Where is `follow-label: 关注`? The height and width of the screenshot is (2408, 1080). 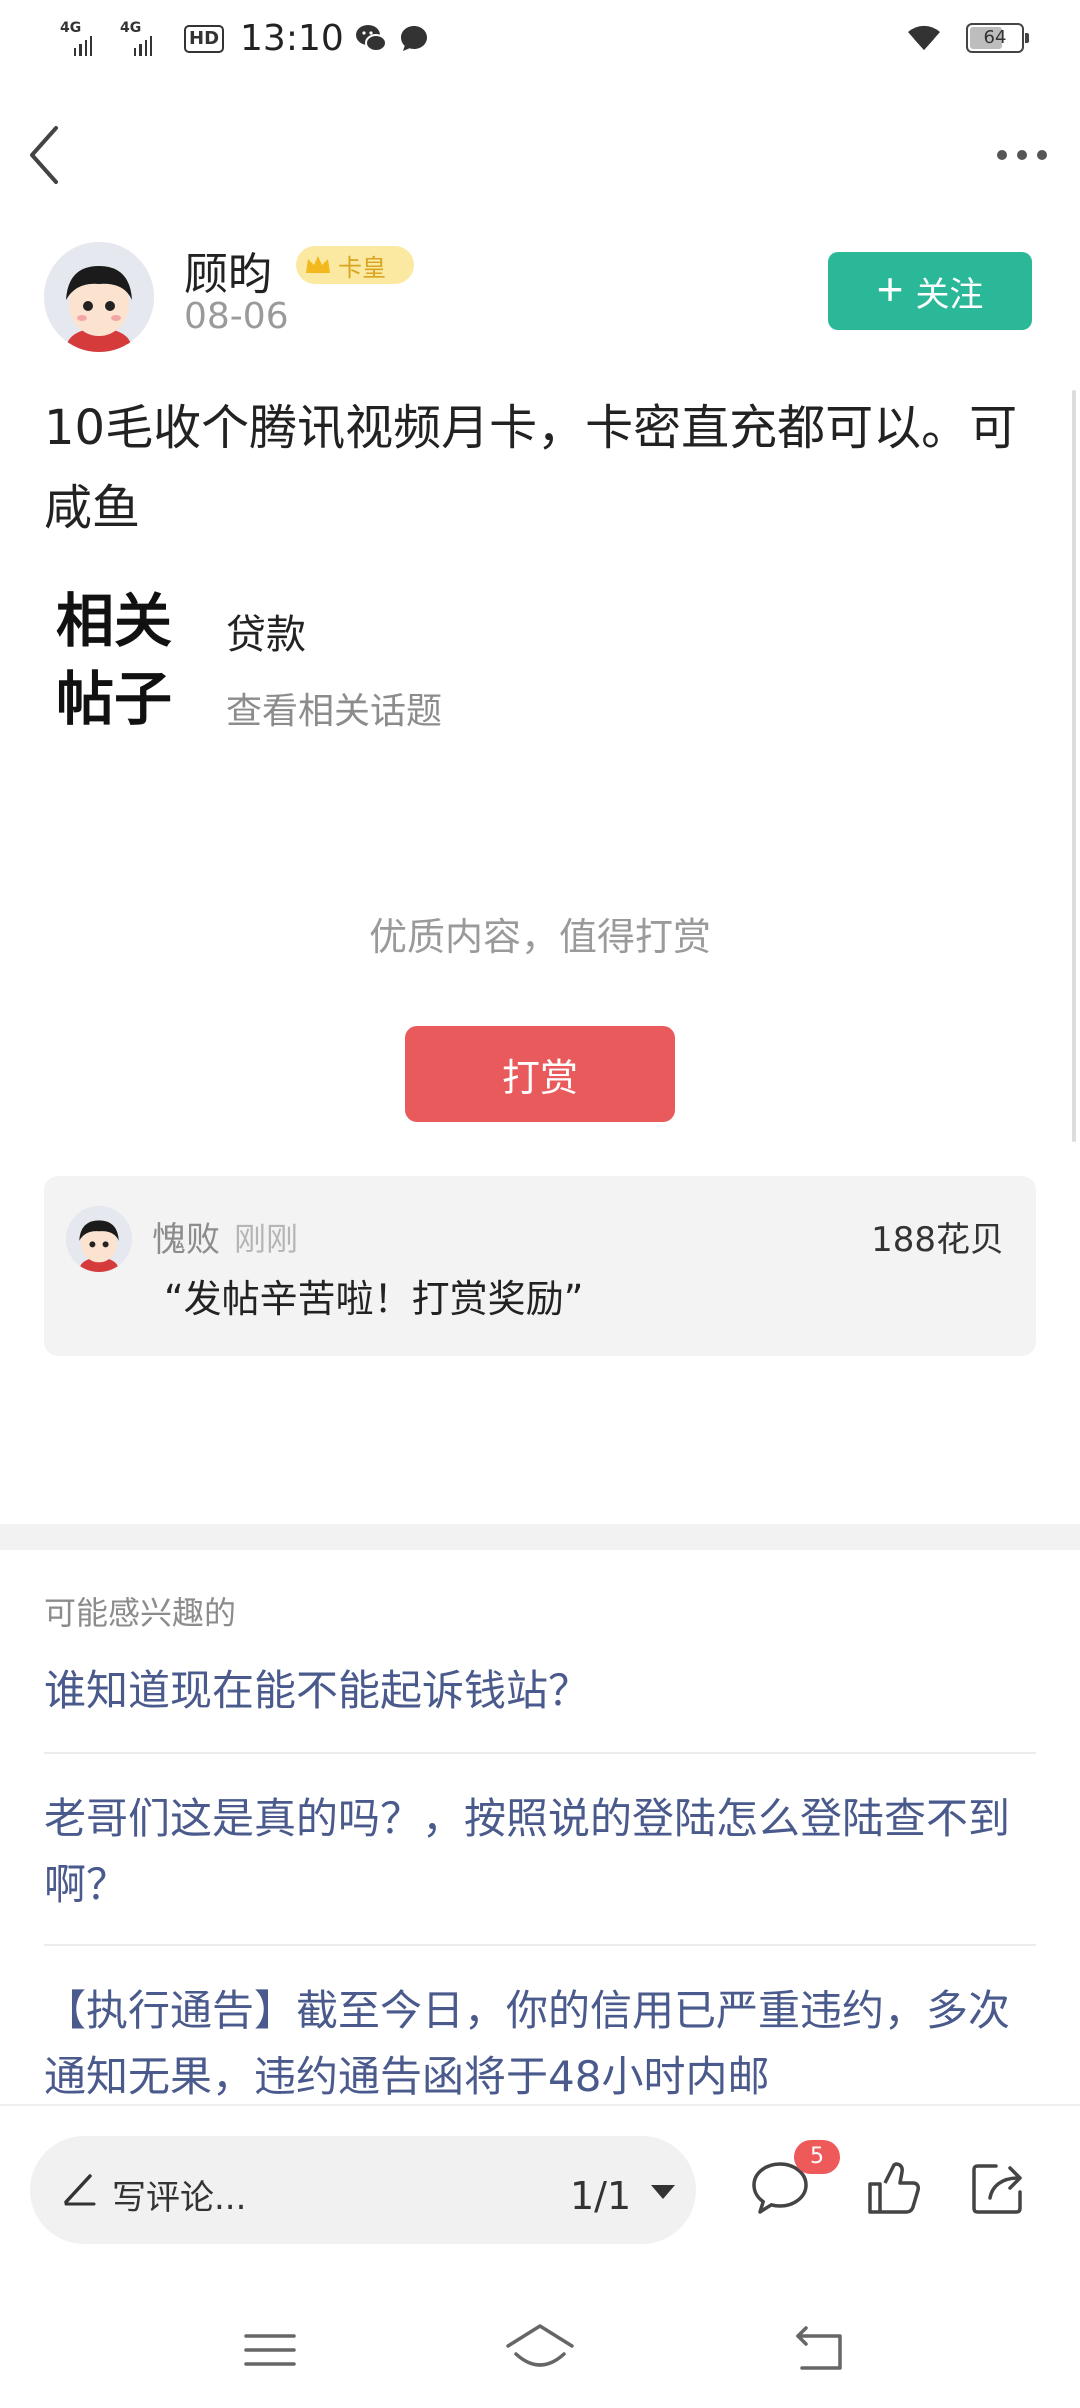
follow-label: 关注 is located at coordinates (949, 294).